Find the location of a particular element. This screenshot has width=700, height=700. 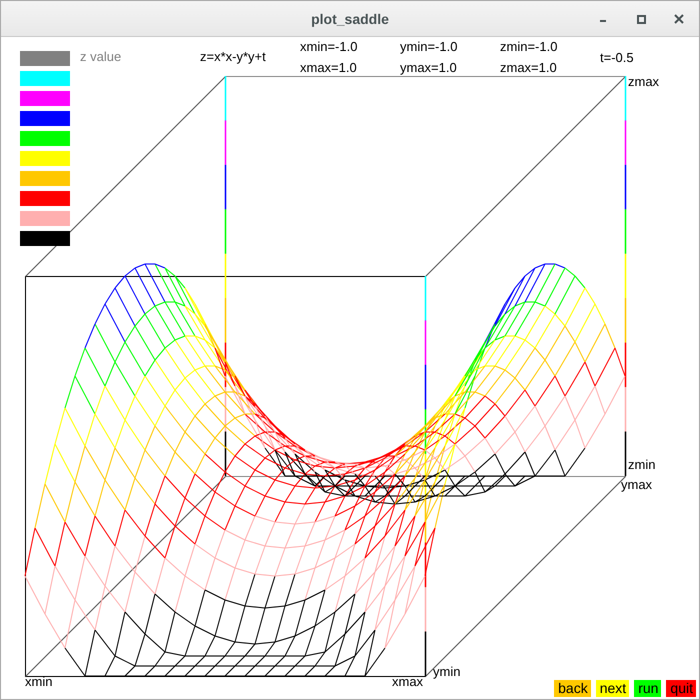

time-text: t=-0.5 is located at coordinates (617, 57).